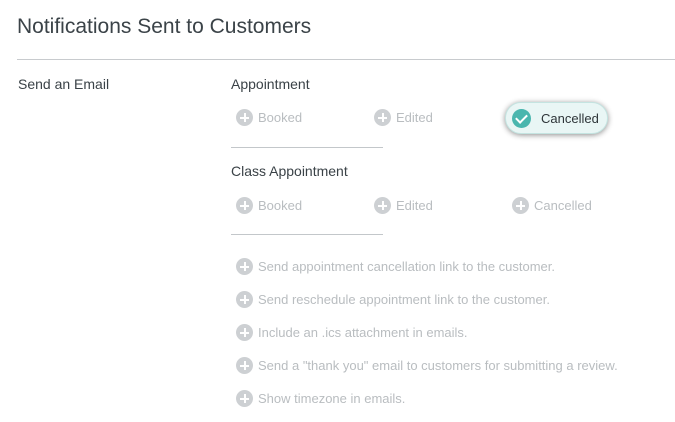  I want to click on class-appointment-divider, so click(307, 234).